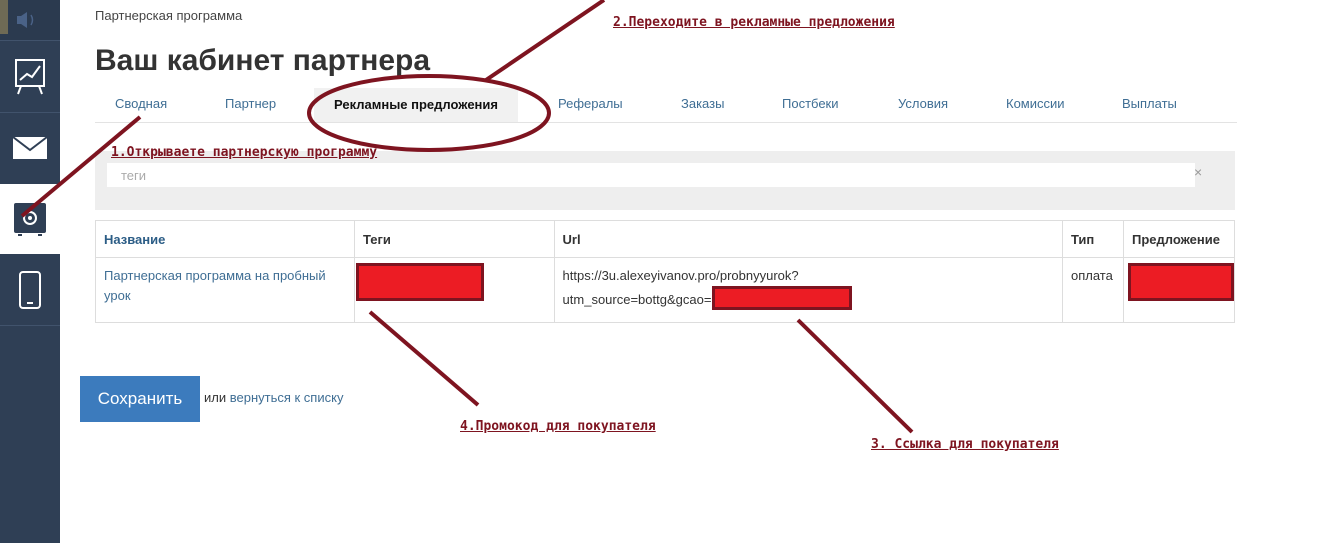 This screenshot has width=1343, height=543. I want to click on back-to-list-link: вернуться к списку, so click(287, 397).